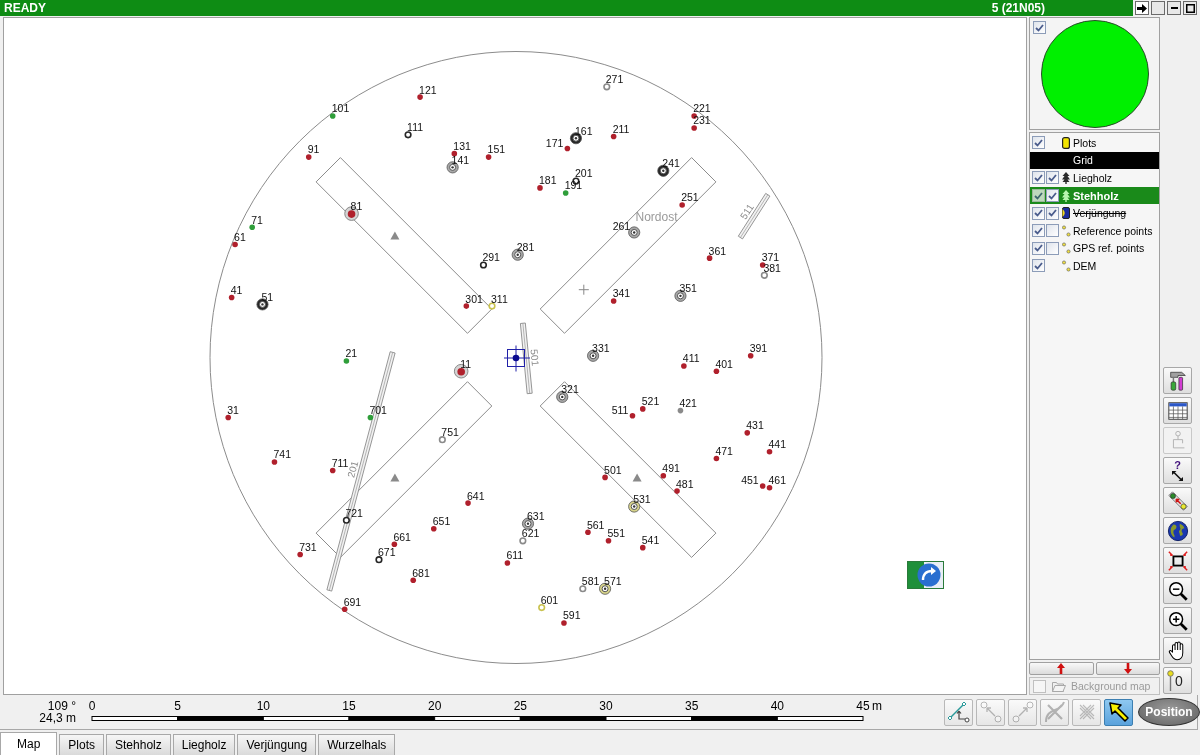 This screenshot has height=755, width=1200. I want to click on scale-label: 20, so click(435, 706).